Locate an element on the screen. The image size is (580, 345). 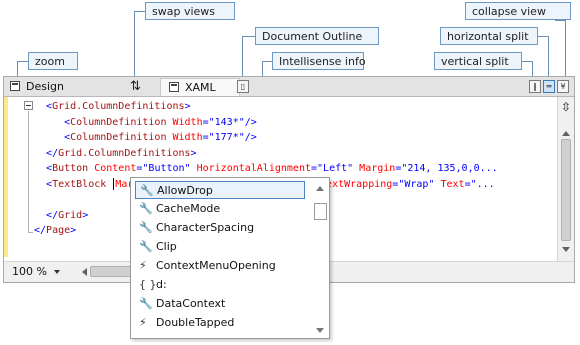
document-outline-button: ▯ is located at coordinates (243, 86).